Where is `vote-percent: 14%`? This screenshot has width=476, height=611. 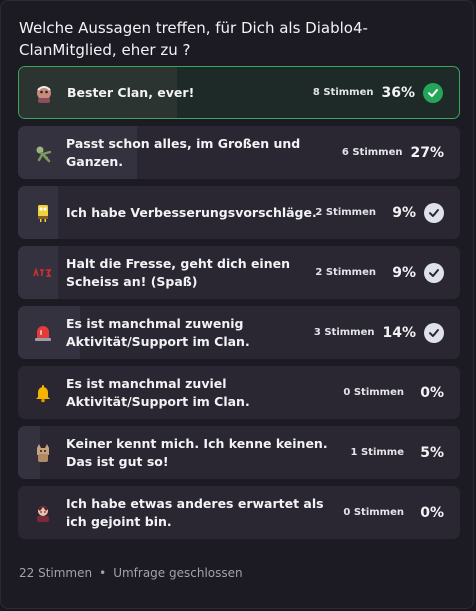
vote-percent: 14% is located at coordinates (399, 332).